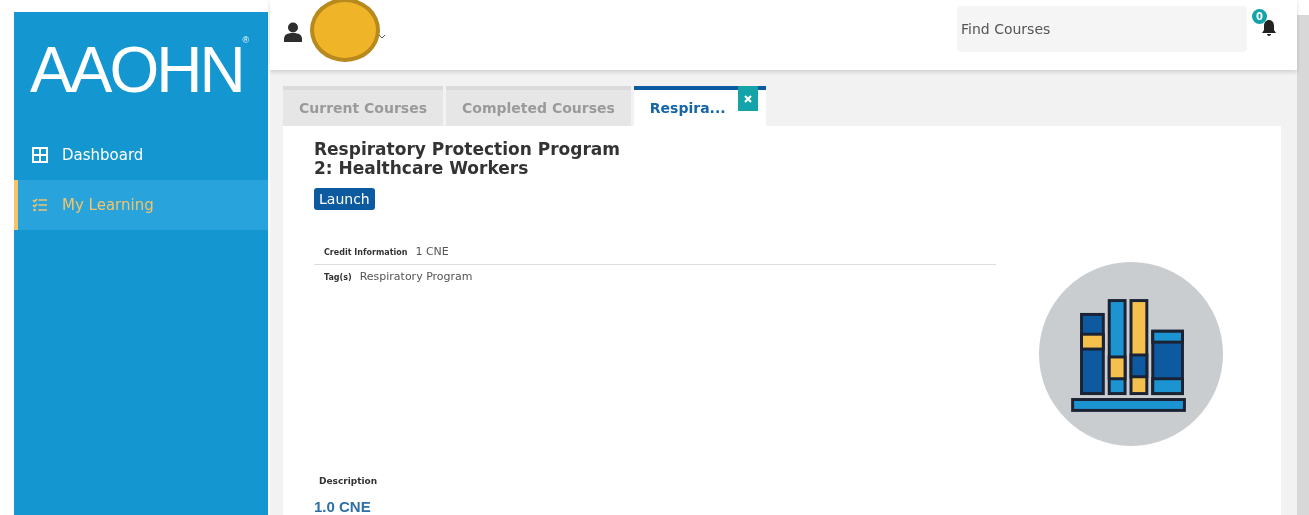 The width and height of the screenshot is (1309, 515). I want to click on detail-label: Tag(s), so click(338, 277).